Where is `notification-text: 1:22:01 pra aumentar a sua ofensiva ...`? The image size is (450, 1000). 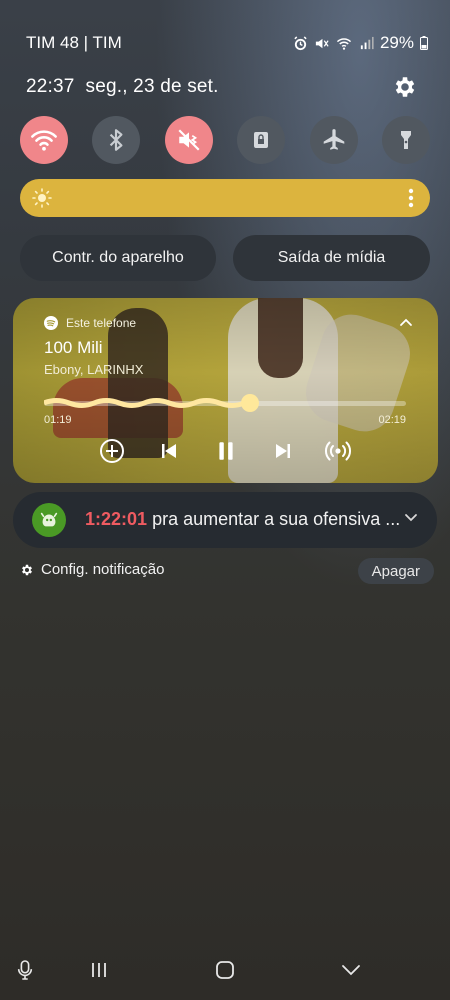
notification-text: 1:22:01 pra aumentar a sua ofensiva ... is located at coordinates (242, 519).